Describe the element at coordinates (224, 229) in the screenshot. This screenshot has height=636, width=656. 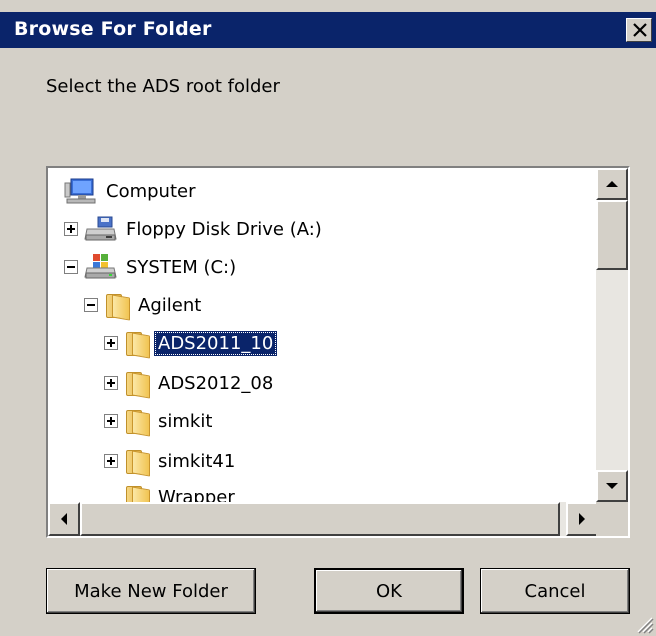
I see `tree-node-label: Floppy Disk Drive (A:)` at that location.